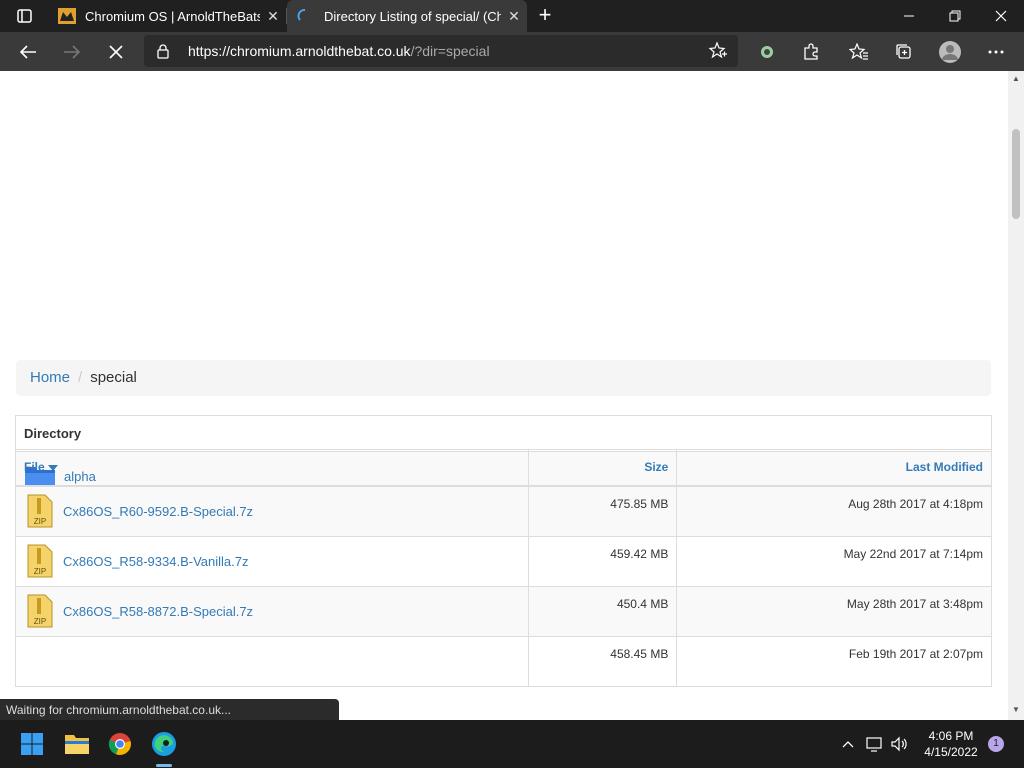 Image resolution: width=1024 pixels, height=768 pixels. What do you see at coordinates (503, 661) in the screenshot?
I see `table-row: 458.45 MB Feb 19th 2017 at 2:07pm` at bounding box center [503, 661].